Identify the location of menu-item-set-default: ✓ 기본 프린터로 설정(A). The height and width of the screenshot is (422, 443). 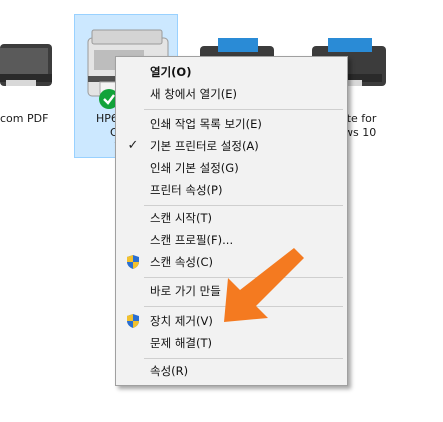
(231, 146).